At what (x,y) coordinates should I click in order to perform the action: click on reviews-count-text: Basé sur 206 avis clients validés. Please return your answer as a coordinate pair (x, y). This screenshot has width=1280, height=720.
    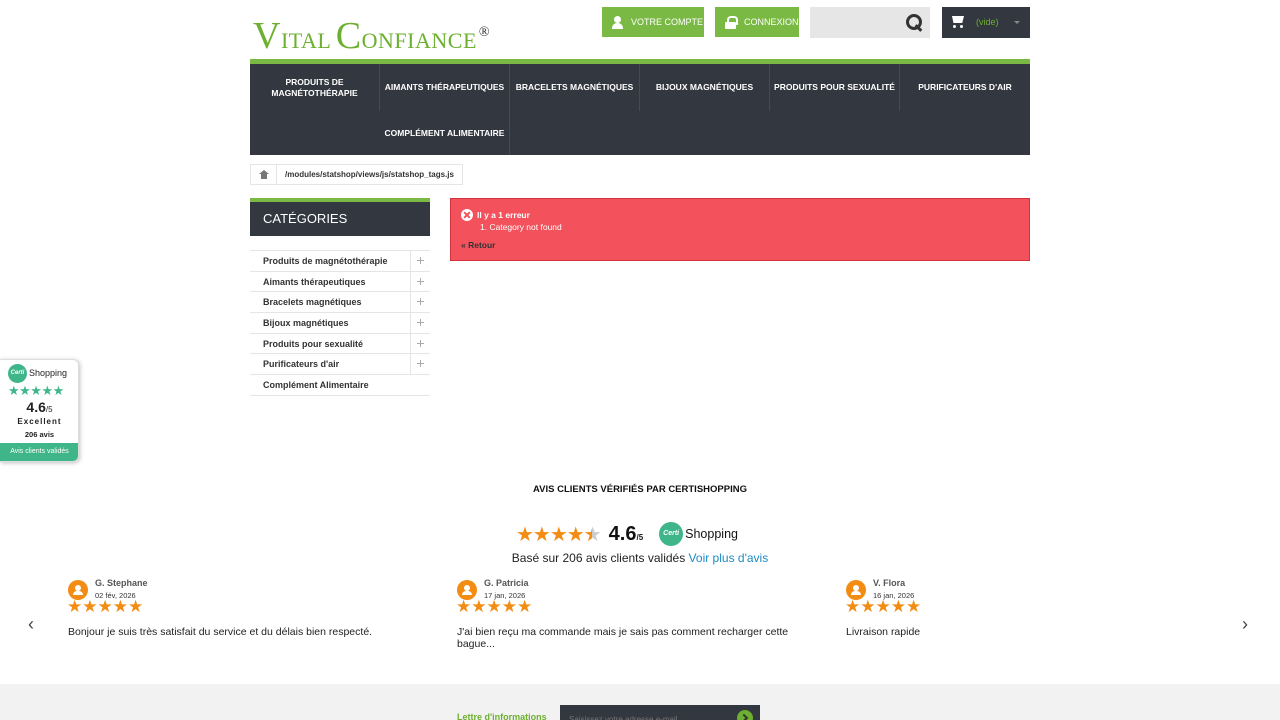
    Looking at the image, I should click on (598, 558).